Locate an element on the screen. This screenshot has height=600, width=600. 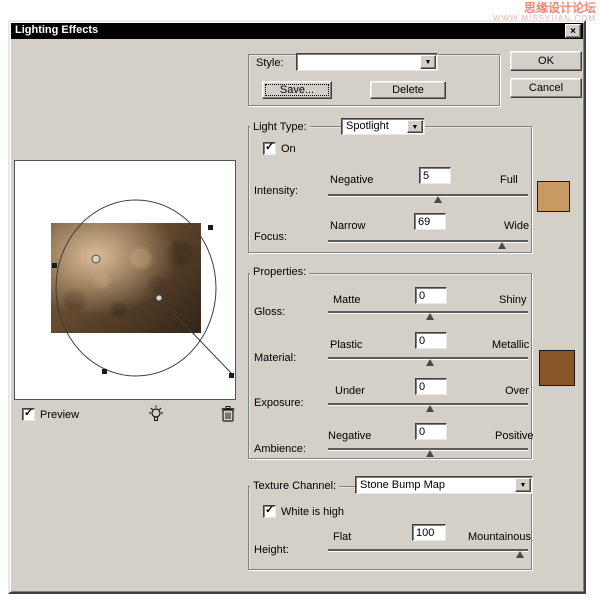
properties-label: Properties: is located at coordinates (280, 272).